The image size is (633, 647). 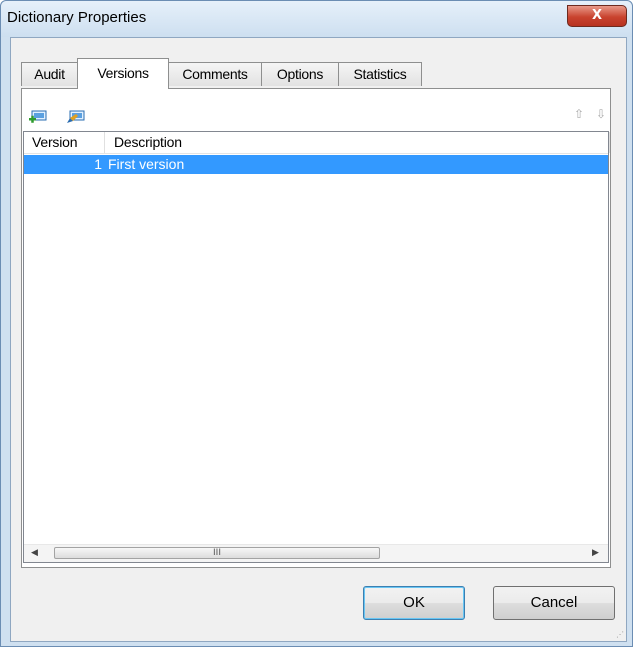 What do you see at coordinates (316, 19) in the screenshot?
I see `title-bar: Dictionary Properties X` at bounding box center [316, 19].